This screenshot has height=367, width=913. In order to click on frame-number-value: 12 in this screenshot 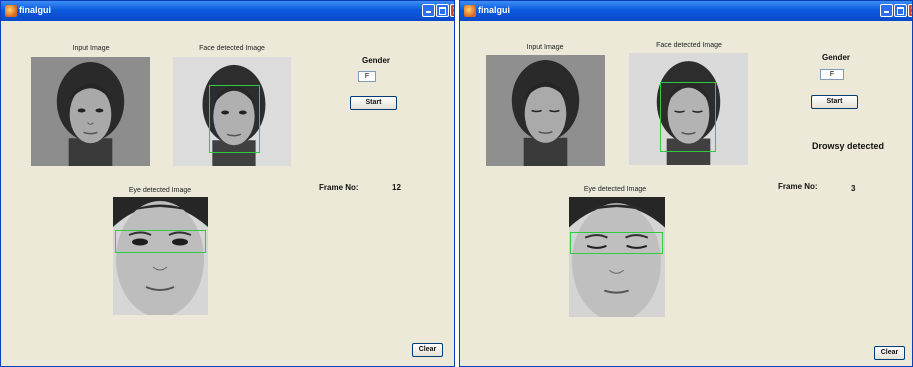, I will do `click(396, 187)`.